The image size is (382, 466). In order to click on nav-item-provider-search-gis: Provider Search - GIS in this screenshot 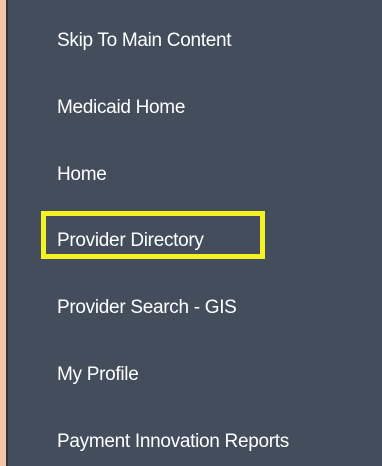, I will do `click(147, 308)`.